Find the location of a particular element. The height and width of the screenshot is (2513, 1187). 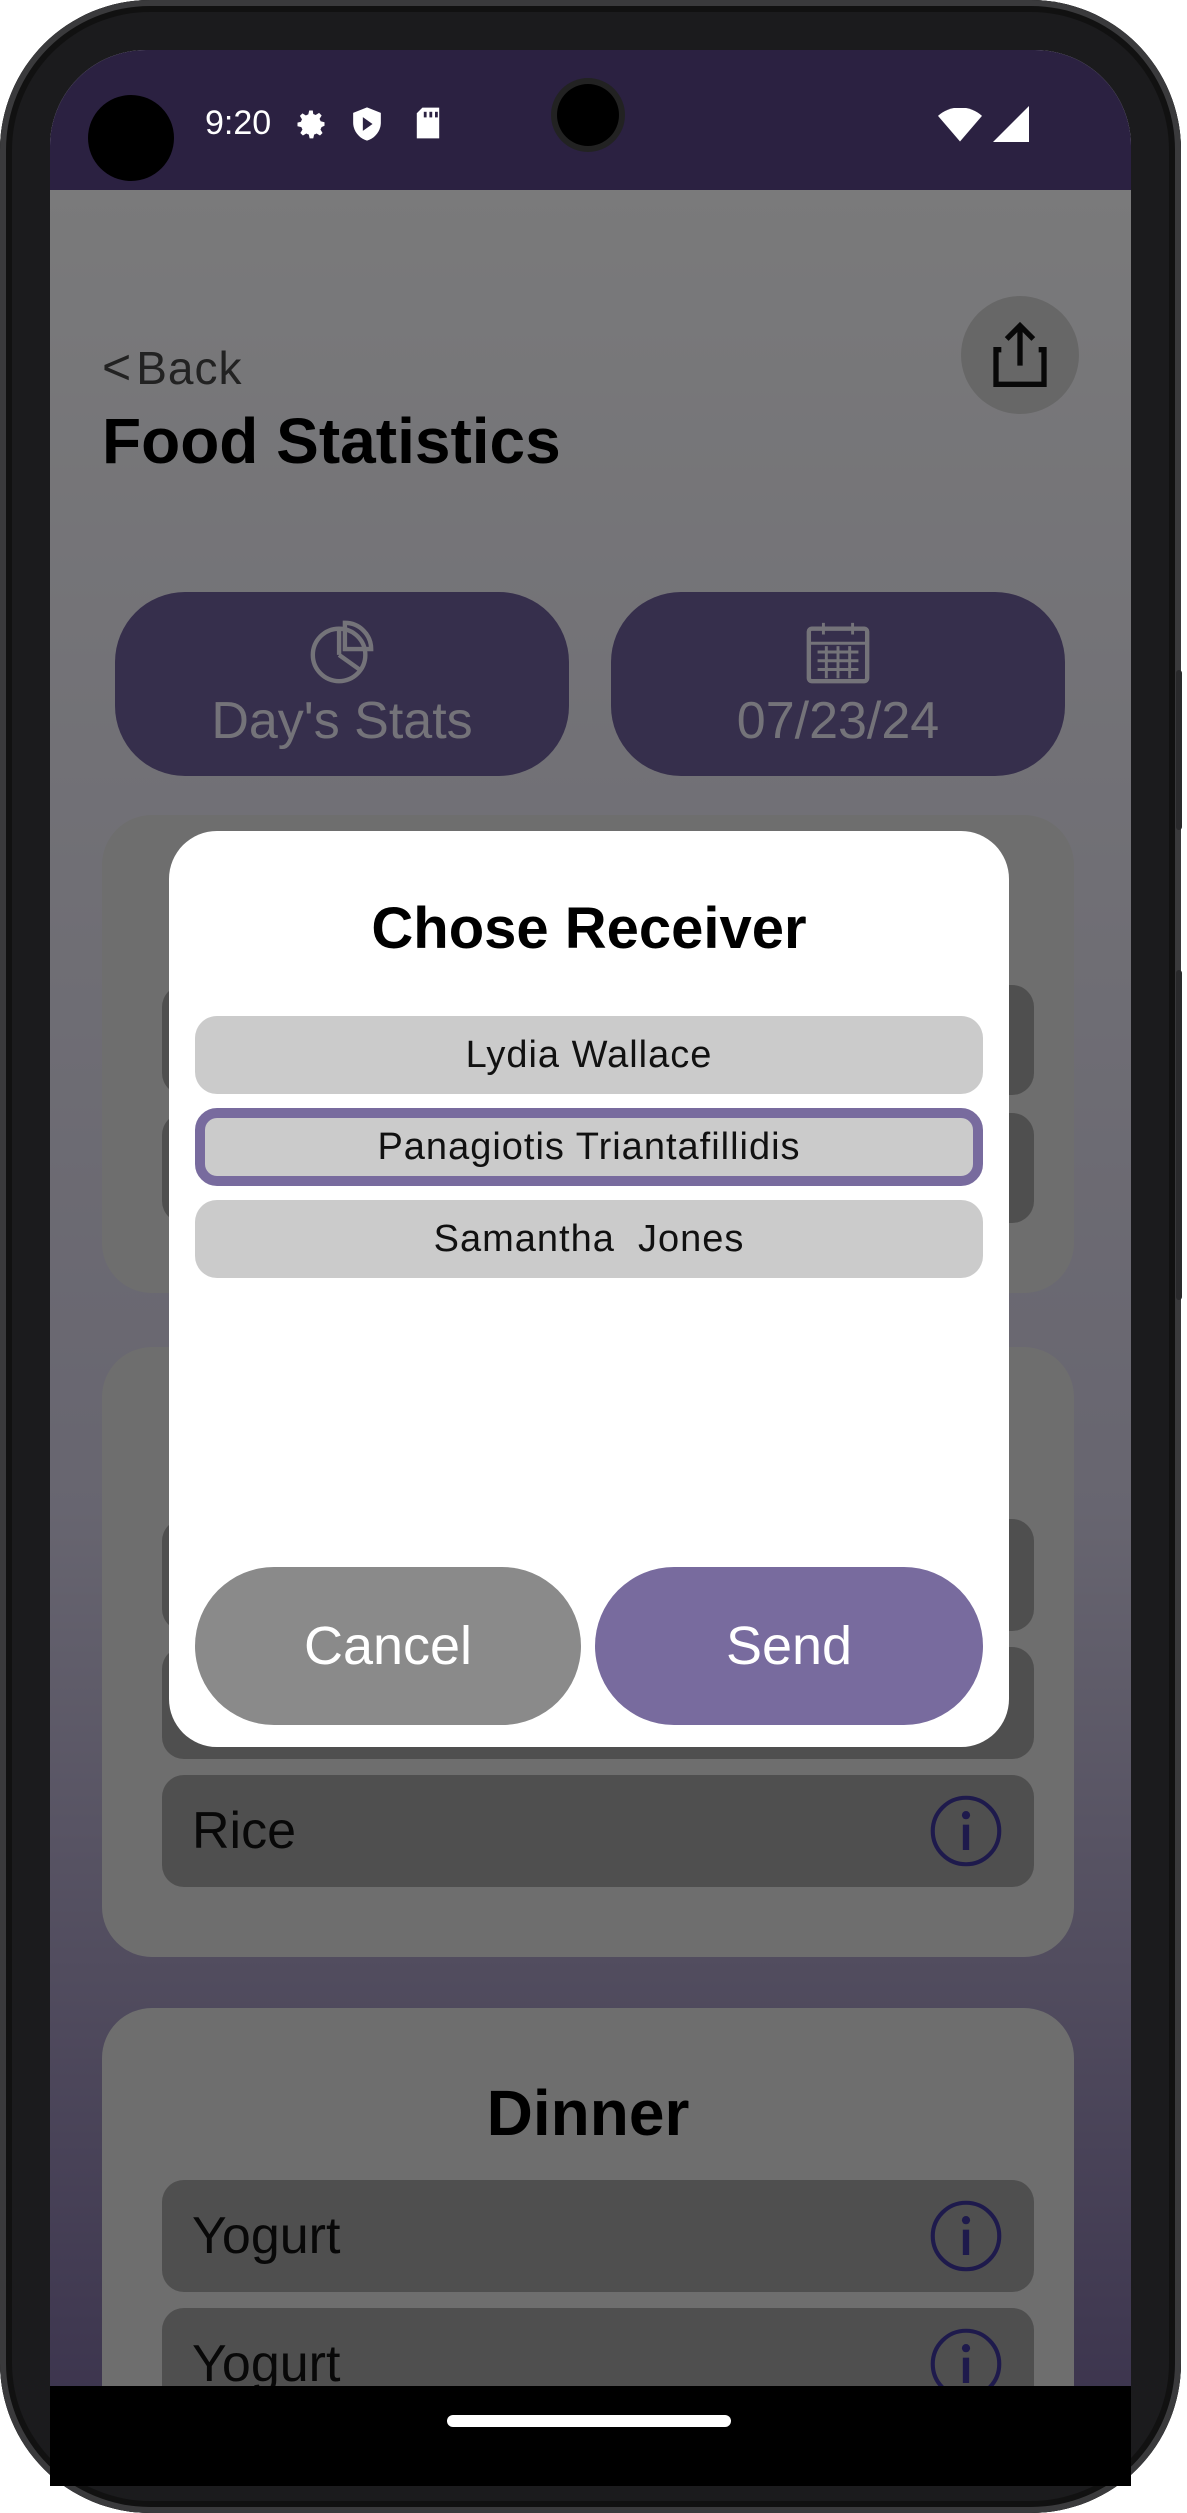

signal-icon is located at coordinates (1011, 124).